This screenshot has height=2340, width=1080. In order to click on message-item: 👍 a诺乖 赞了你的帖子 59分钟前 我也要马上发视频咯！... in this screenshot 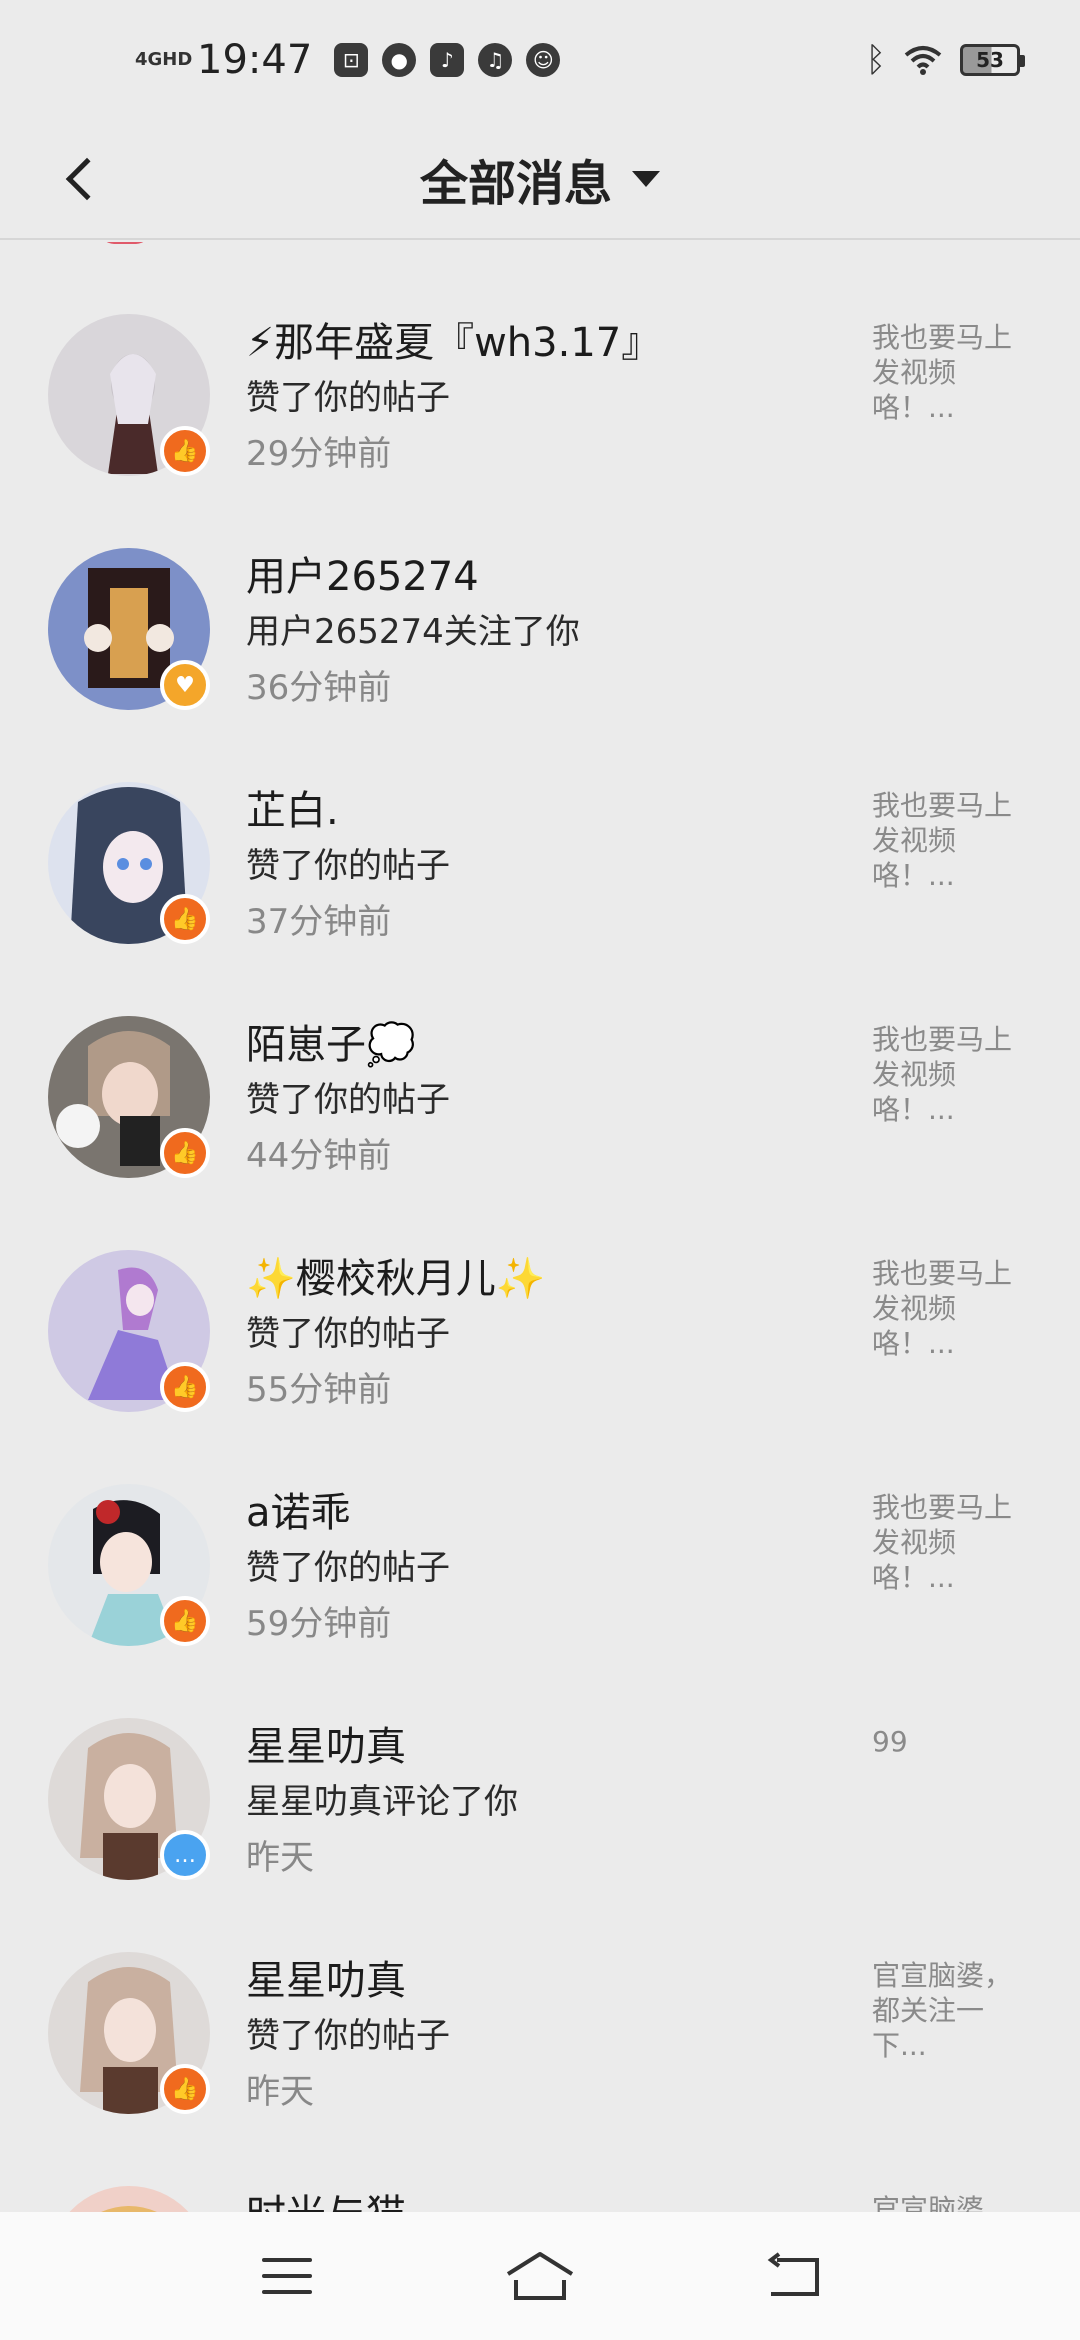, I will do `click(540, 1529)`.